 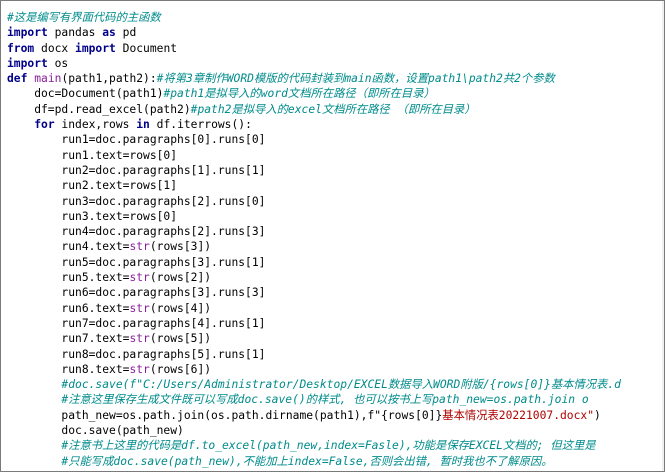 I want to click on code-line: run2=doc.paragraphs[1].runs[1], so click(x=335, y=170).